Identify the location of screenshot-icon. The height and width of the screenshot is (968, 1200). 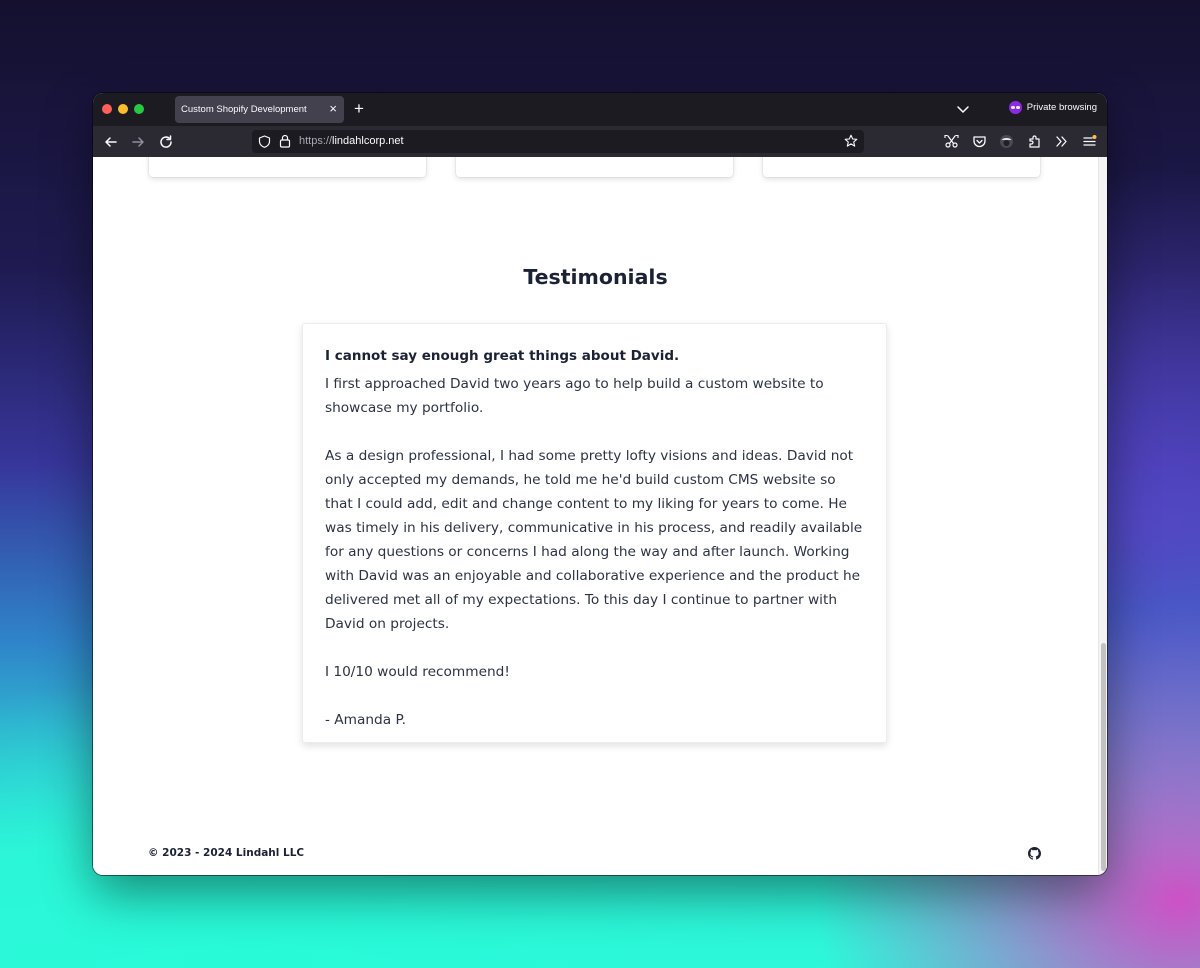
(951, 141).